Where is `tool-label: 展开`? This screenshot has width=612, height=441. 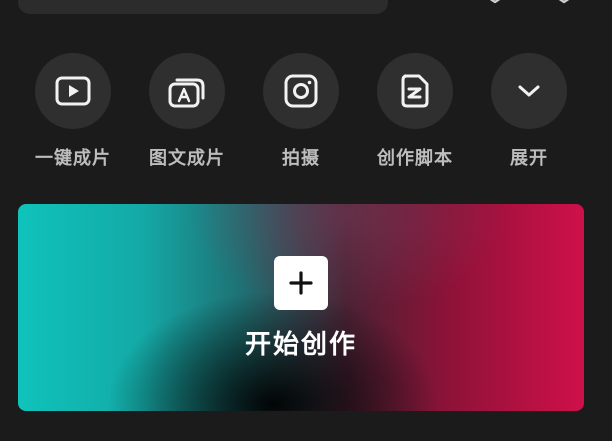 tool-label: 展开 is located at coordinates (529, 158).